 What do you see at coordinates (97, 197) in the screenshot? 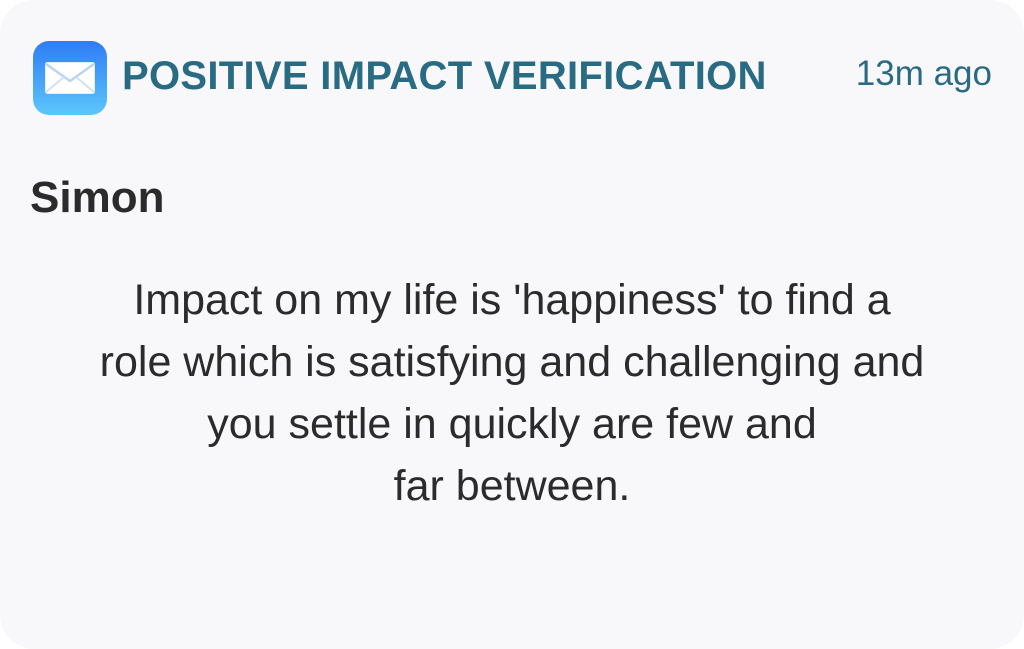
I see `sender-name: Simon` at bounding box center [97, 197].